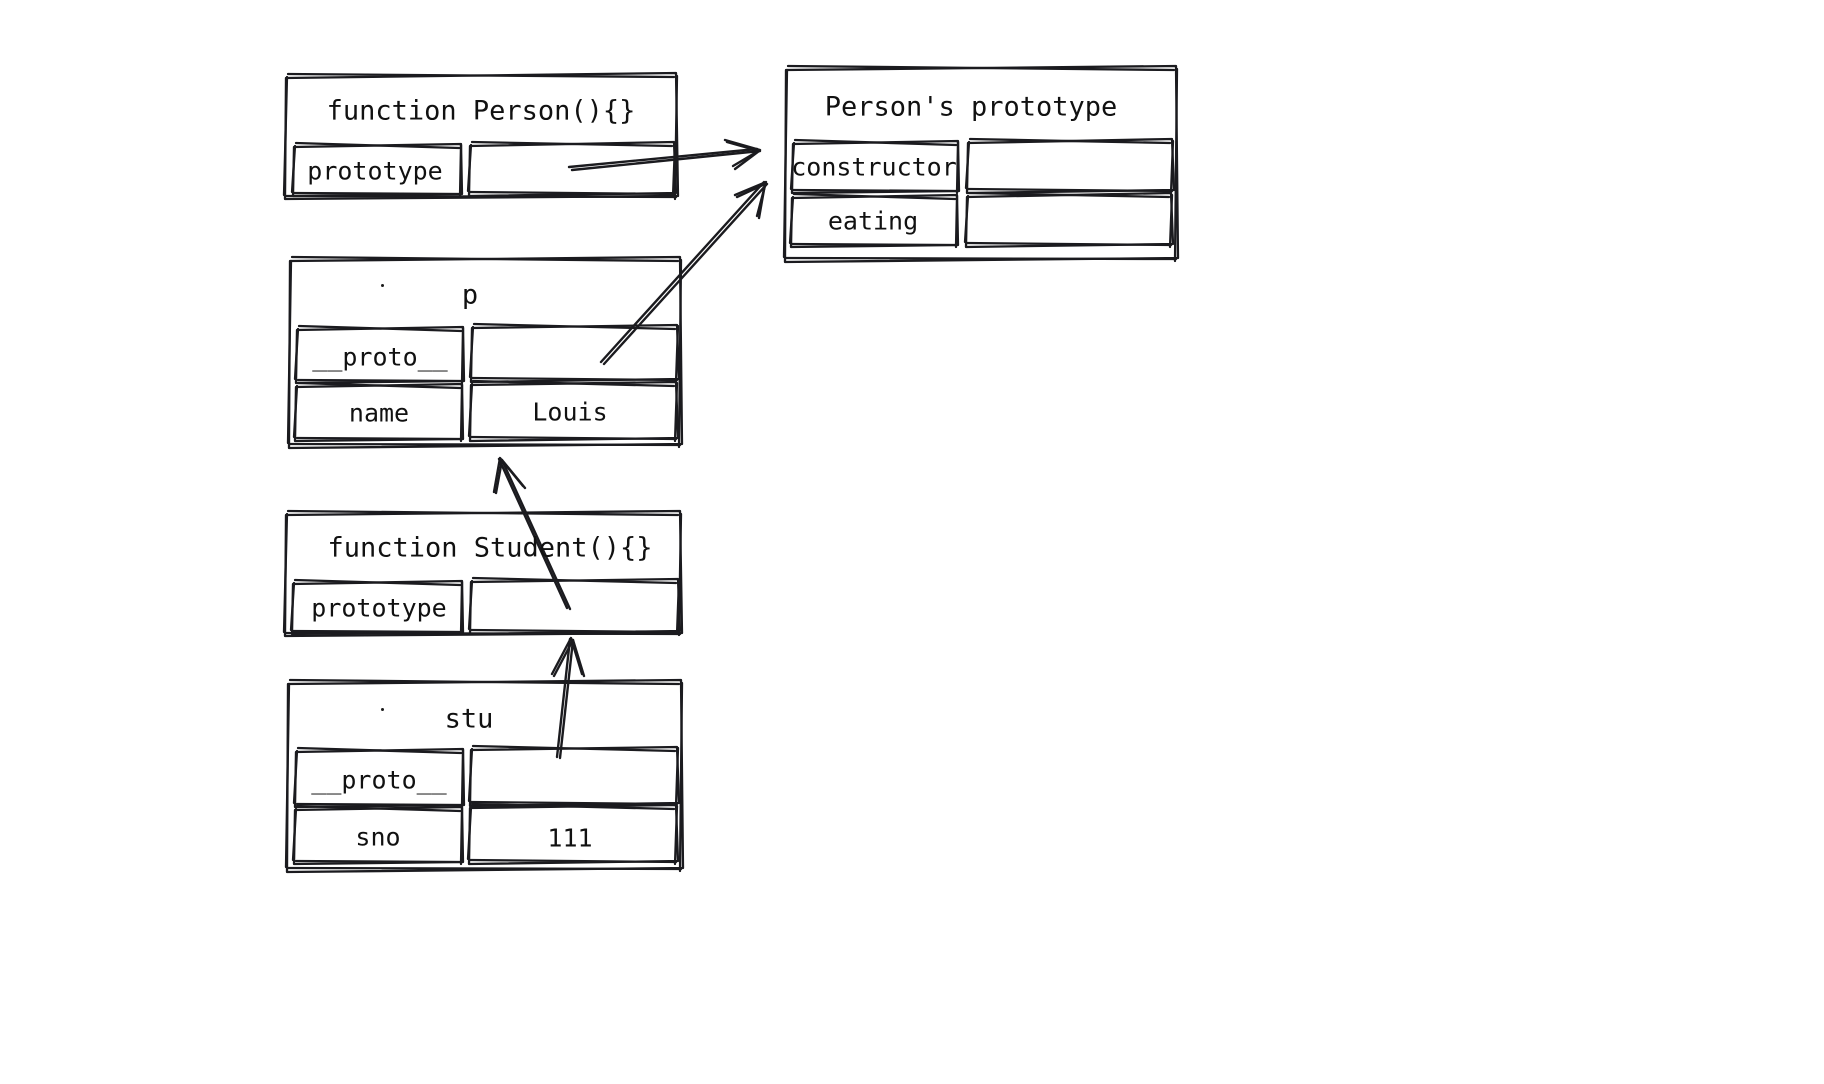  What do you see at coordinates (378, 412) in the screenshot?
I see `cell-p-name-key` at bounding box center [378, 412].